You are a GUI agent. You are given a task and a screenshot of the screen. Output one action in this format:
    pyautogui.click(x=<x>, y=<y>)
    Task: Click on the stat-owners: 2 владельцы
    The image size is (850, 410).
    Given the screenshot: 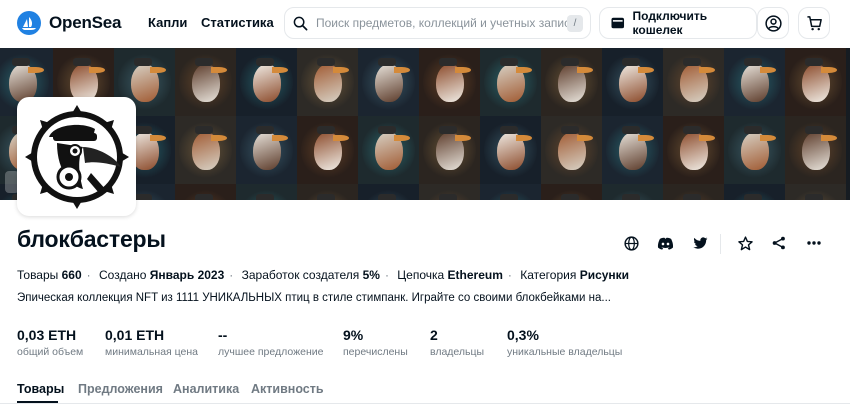 What is the action you would take?
    pyautogui.click(x=457, y=342)
    